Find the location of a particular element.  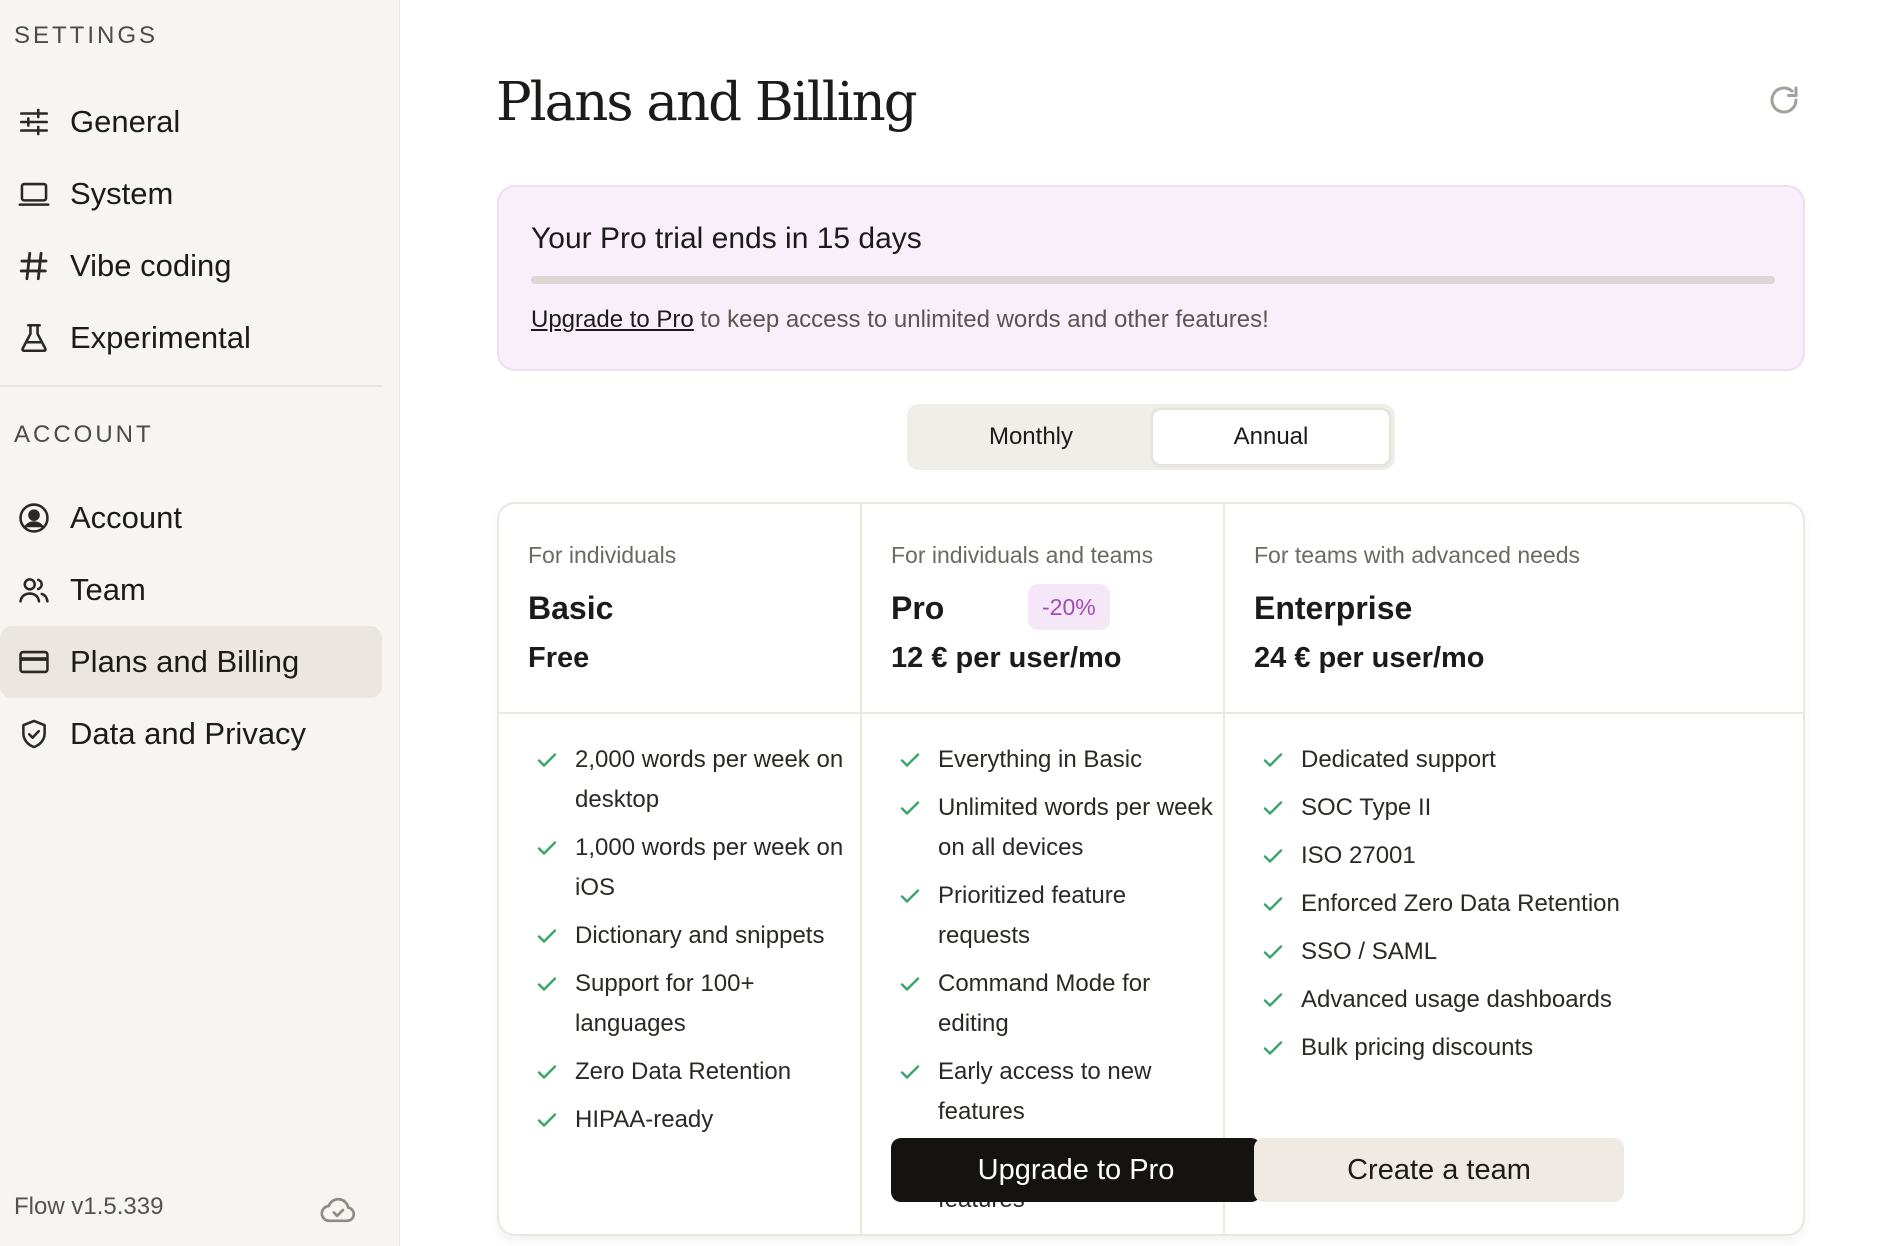

settings-heading: SETTINGS is located at coordinates (86, 35).